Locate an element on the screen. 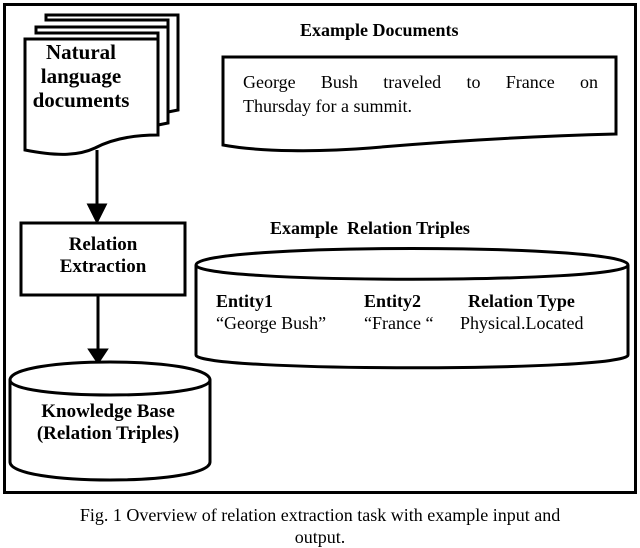 This screenshot has width=640, height=548. docs-label-line: language is located at coordinates (81, 76).